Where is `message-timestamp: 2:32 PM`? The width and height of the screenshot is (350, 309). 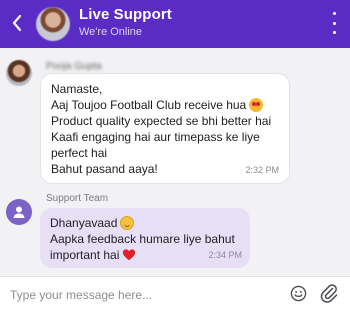
message-timestamp: 2:32 PM is located at coordinates (262, 170).